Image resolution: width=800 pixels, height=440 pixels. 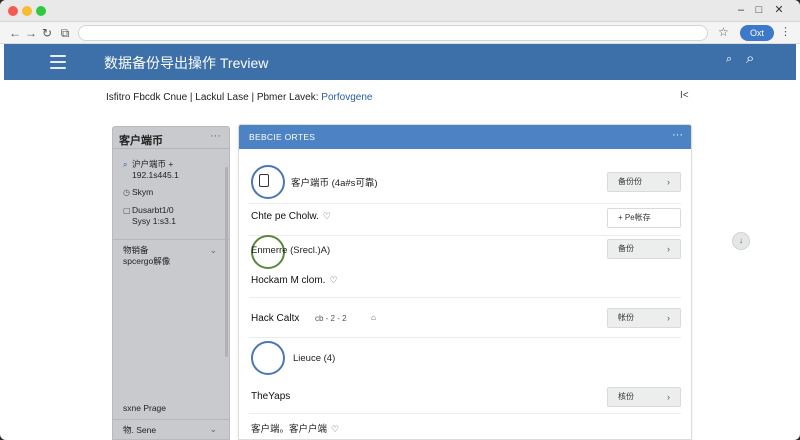 I want to click on add-button: + Pe帐存, so click(x=644, y=218).